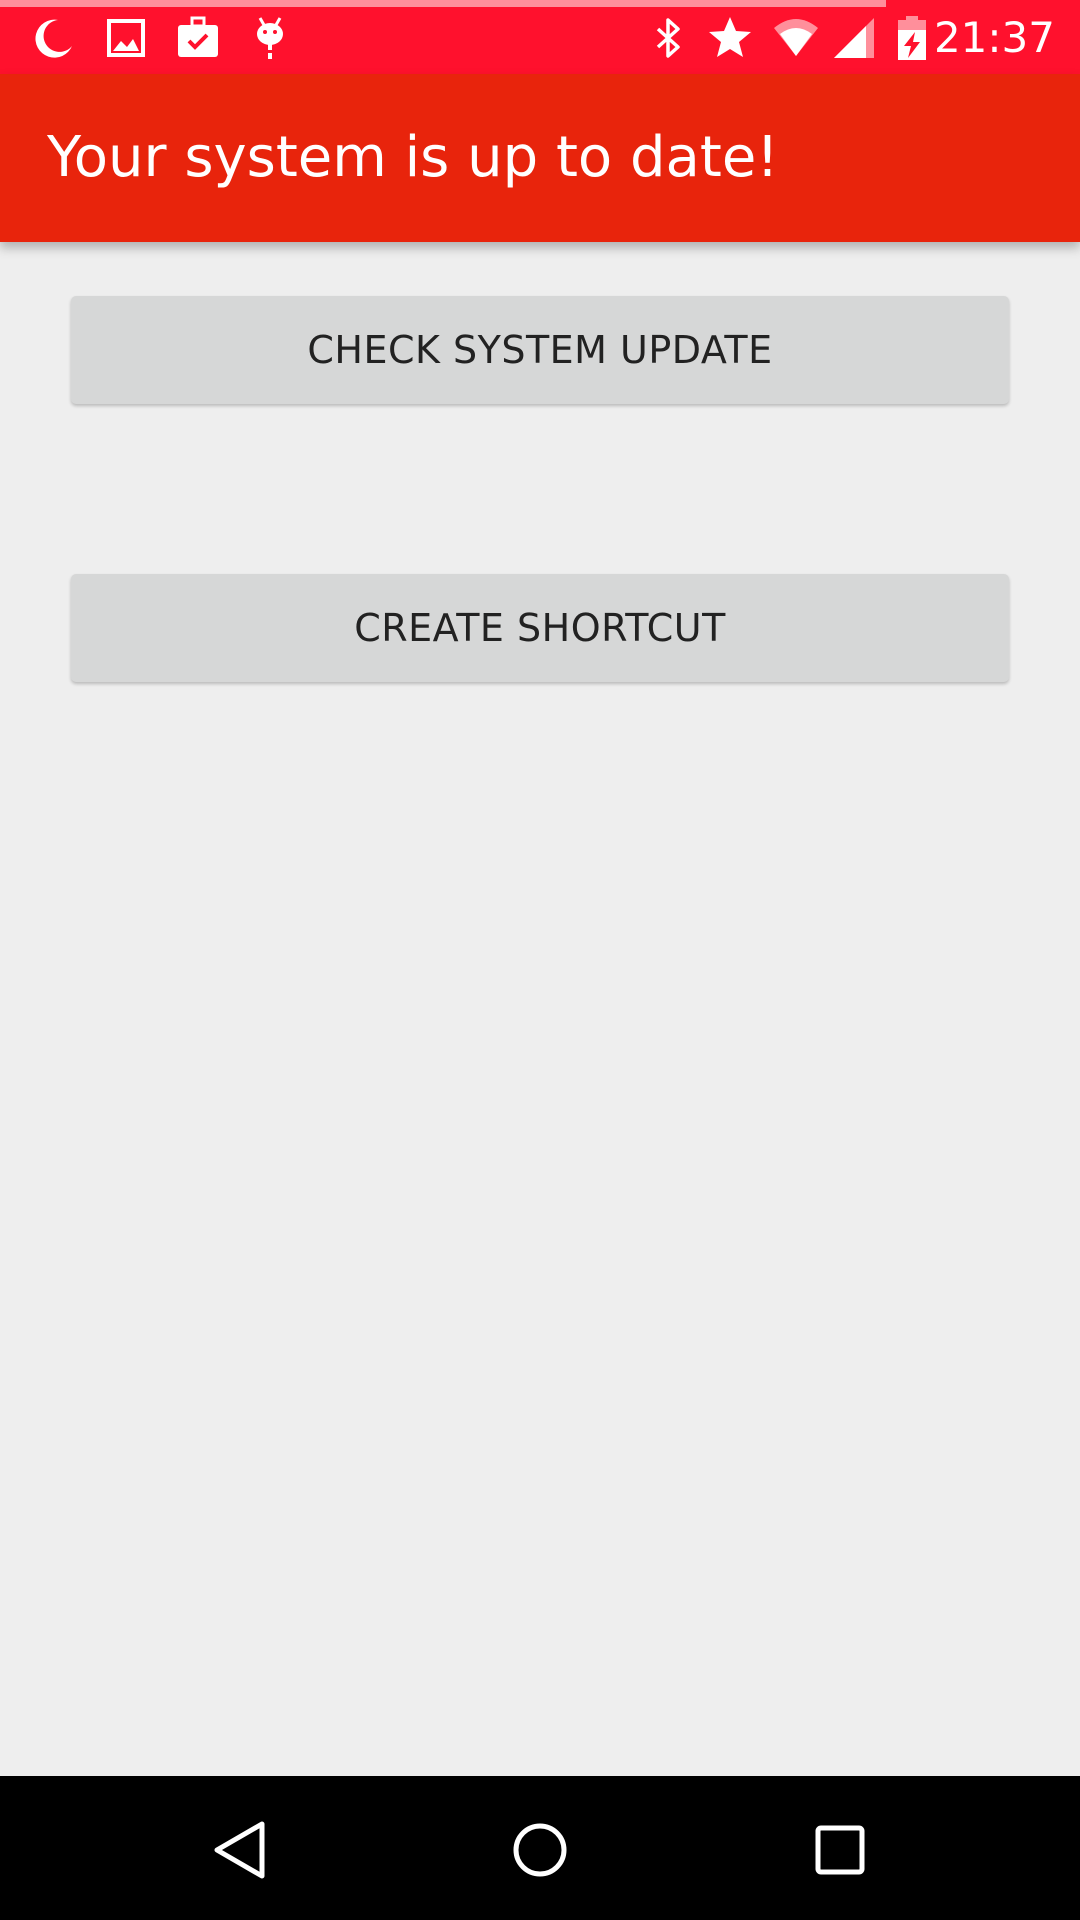 This screenshot has height=1920, width=1080. Describe the element at coordinates (540, 350) in the screenshot. I see `check-system-update-button: CHECK SYSTEM UPDATE` at that location.